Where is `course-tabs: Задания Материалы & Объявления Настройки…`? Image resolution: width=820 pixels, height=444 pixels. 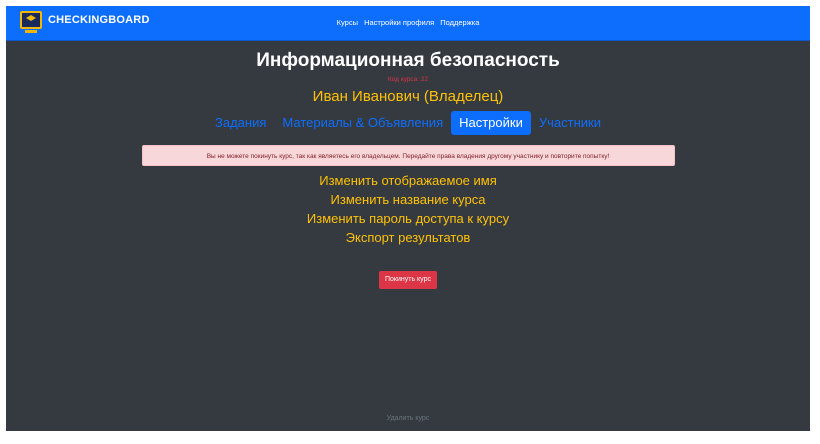 course-tabs: Задания Материалы & Объявления Настройки… is located at coordinates (408, 123).